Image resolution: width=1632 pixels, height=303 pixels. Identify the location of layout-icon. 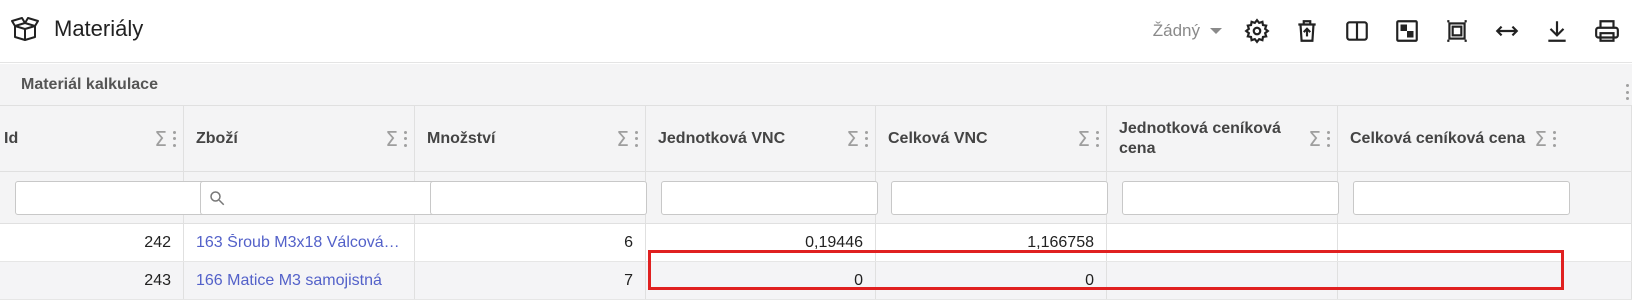
(1407, 31).